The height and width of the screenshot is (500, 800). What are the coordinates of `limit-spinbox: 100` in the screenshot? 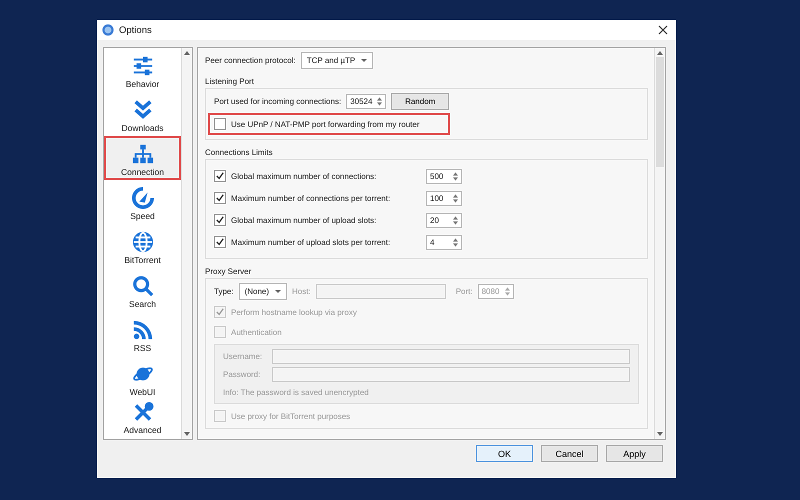 It's located at (444, 198).